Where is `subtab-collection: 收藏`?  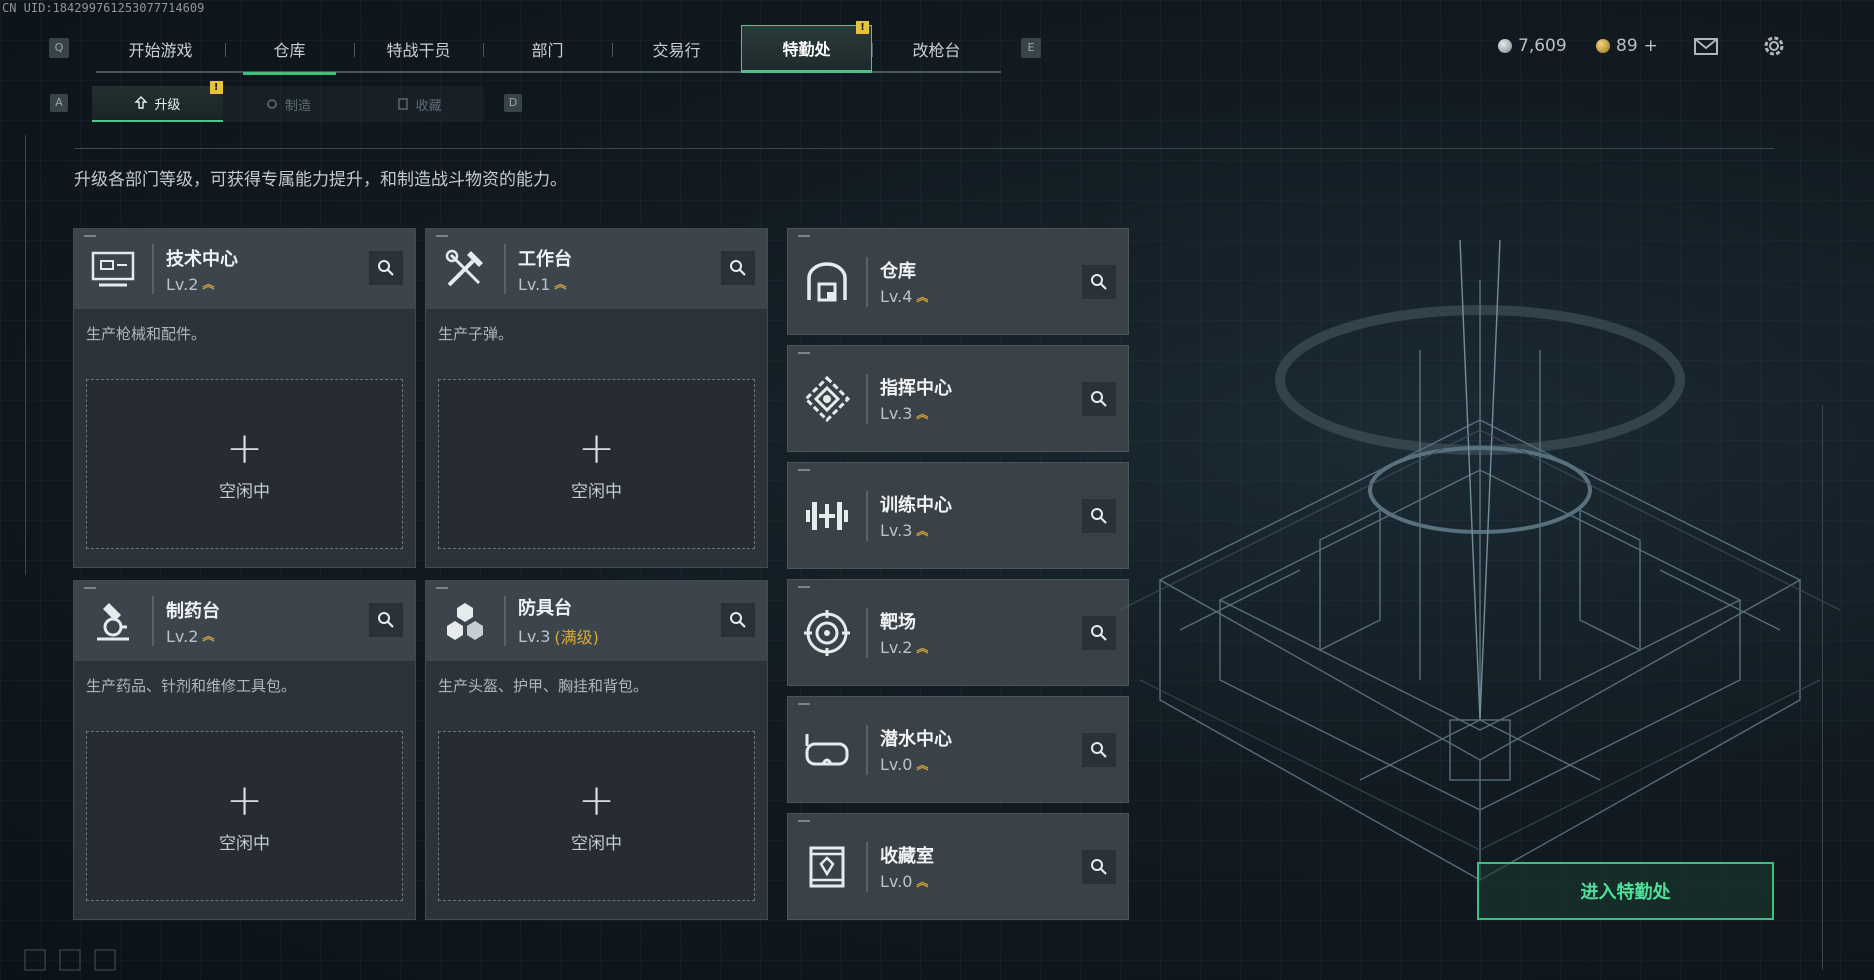 subtab-collection: 收藏 is located at coordinates (418, 104).